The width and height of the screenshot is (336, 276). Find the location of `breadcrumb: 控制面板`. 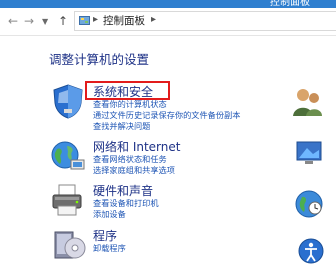

breadcrumb: 控制面板 is located at coordinates (124, 21).